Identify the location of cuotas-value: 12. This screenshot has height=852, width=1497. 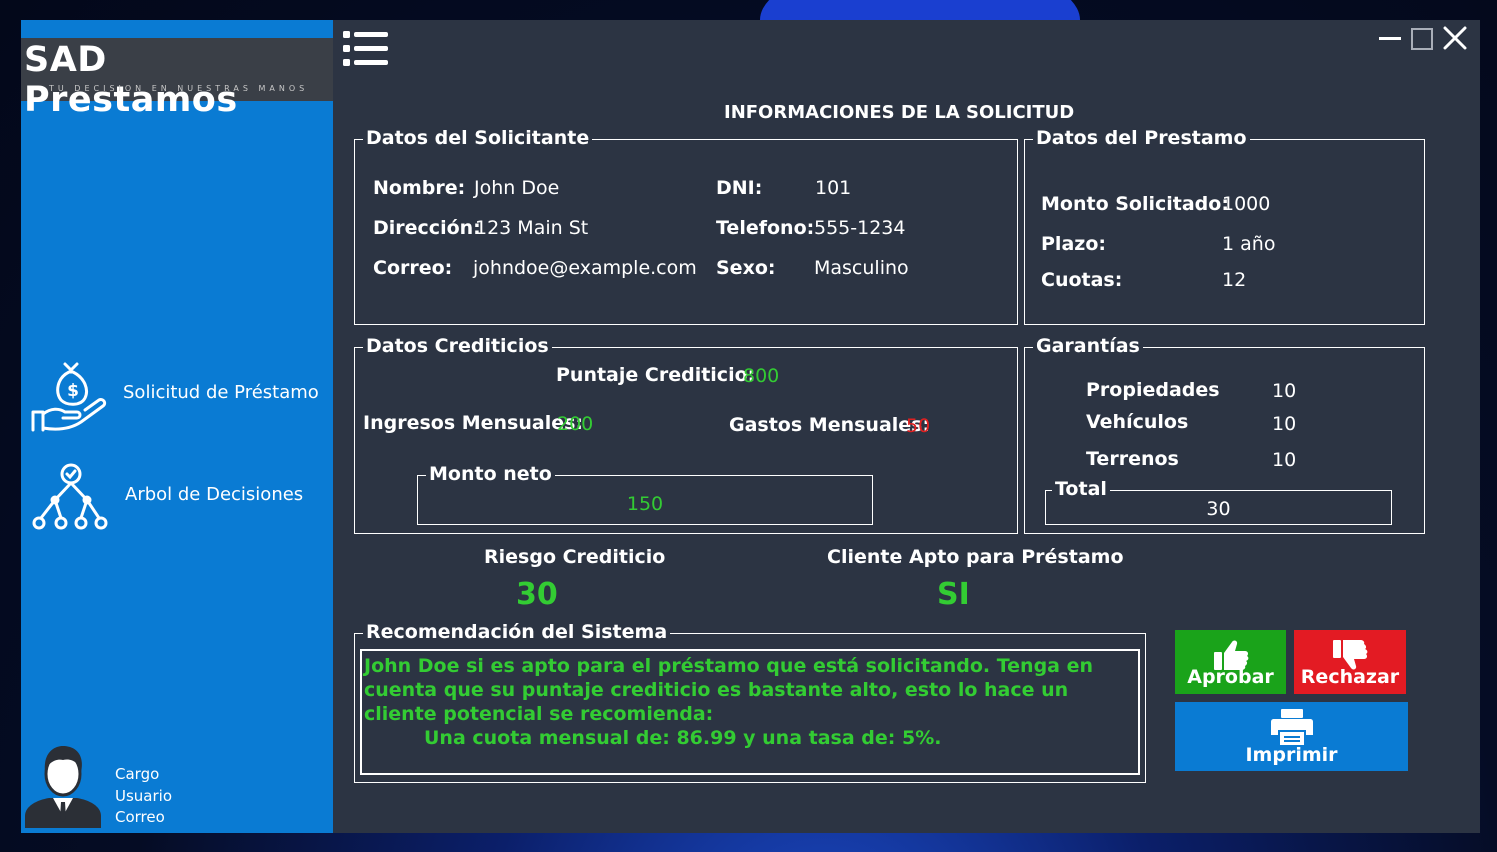
(1234, 280).